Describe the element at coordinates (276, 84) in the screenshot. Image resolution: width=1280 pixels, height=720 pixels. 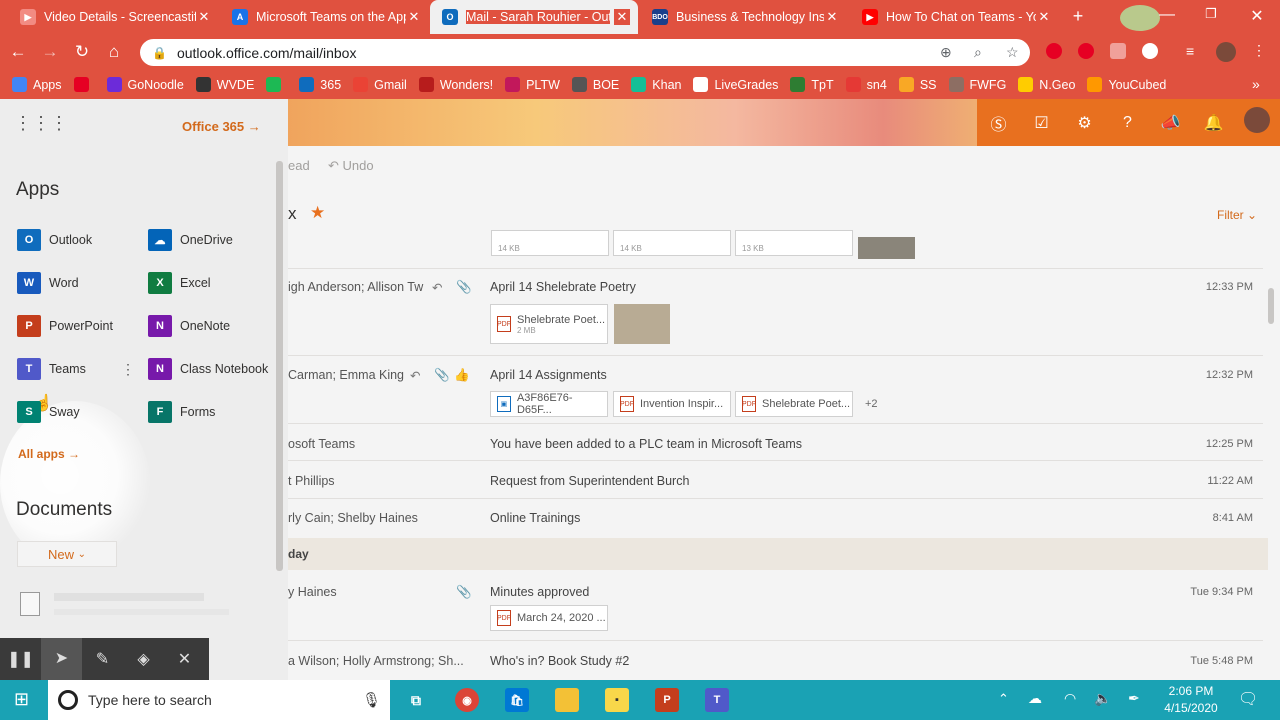
I see `bookmark-item` at that location.